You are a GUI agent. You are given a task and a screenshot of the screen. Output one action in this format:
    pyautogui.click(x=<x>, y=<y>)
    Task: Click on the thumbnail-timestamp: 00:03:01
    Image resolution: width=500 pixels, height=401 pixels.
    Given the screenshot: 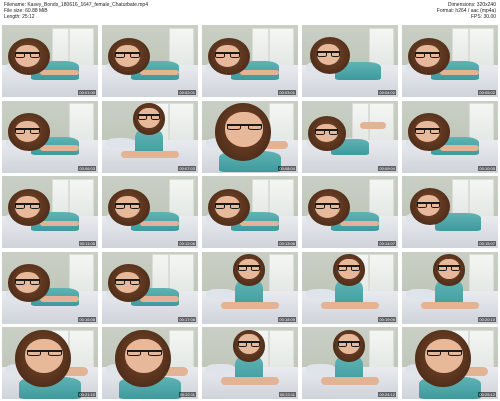 What is the action you would take?
    pyautogui.click(x=287, y=92)
    